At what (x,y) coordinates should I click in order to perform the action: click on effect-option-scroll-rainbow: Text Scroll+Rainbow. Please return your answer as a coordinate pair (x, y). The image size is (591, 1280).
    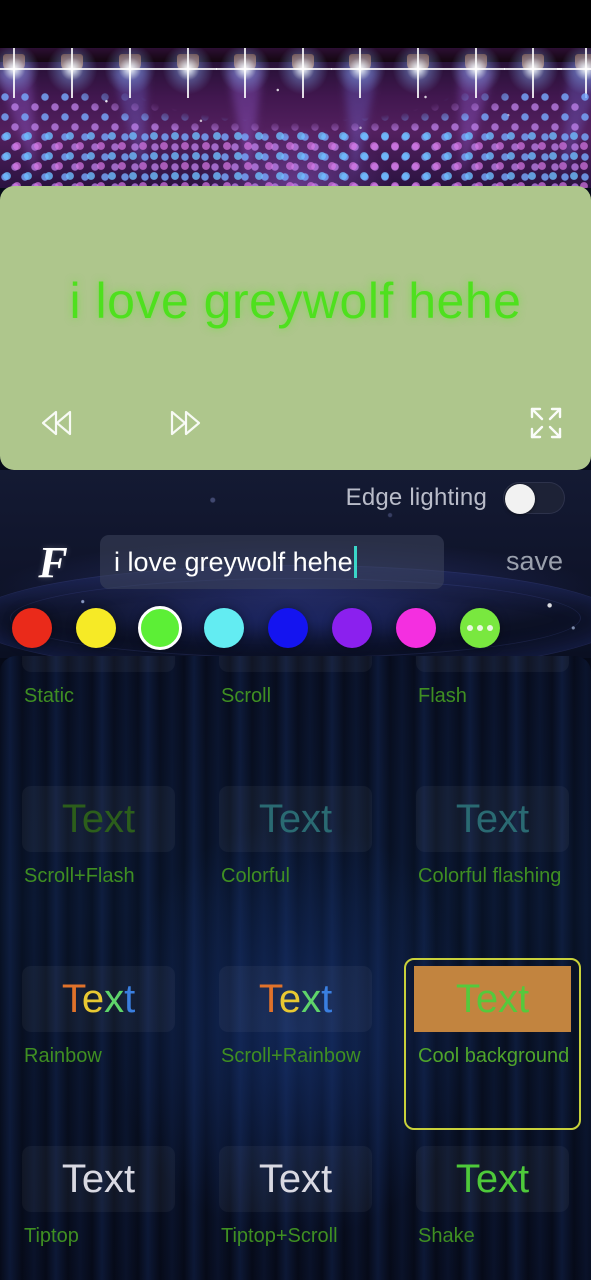
    Looking at the image, I should click on (295, 1044).